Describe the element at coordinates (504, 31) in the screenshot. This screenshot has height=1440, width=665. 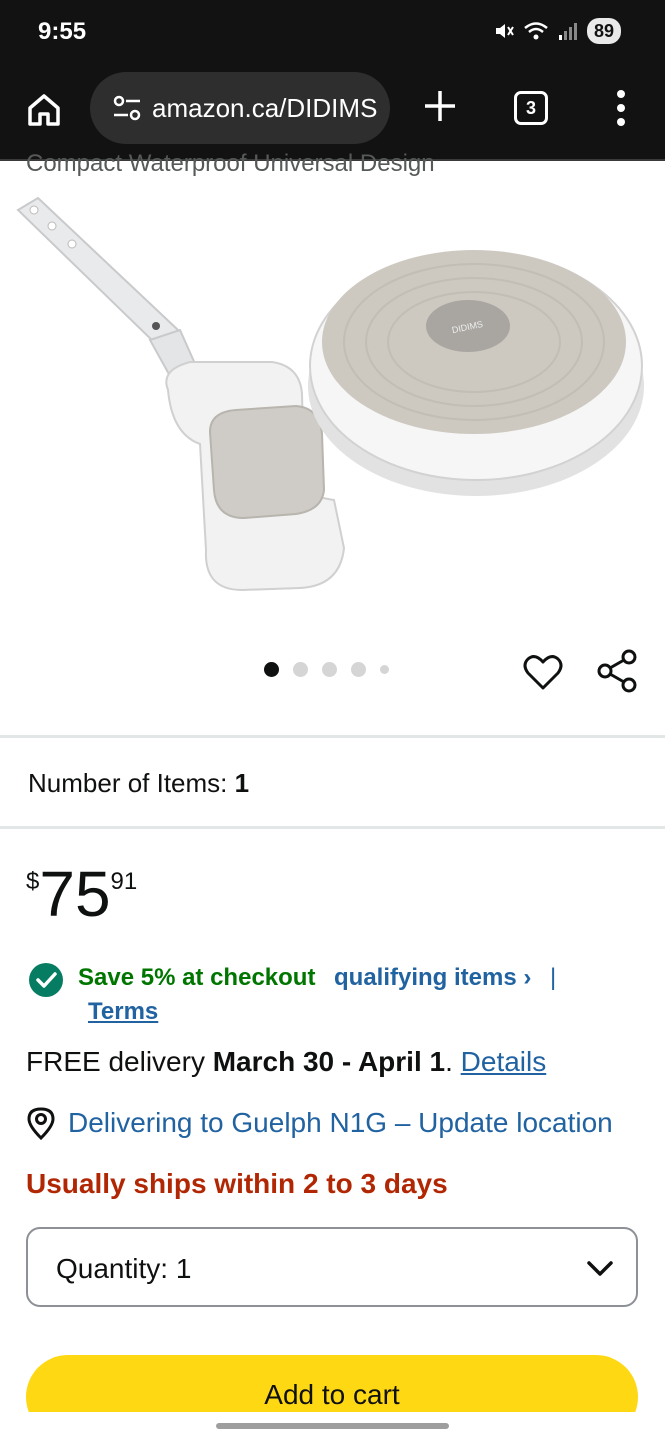
I see `mute-icon` at that location.